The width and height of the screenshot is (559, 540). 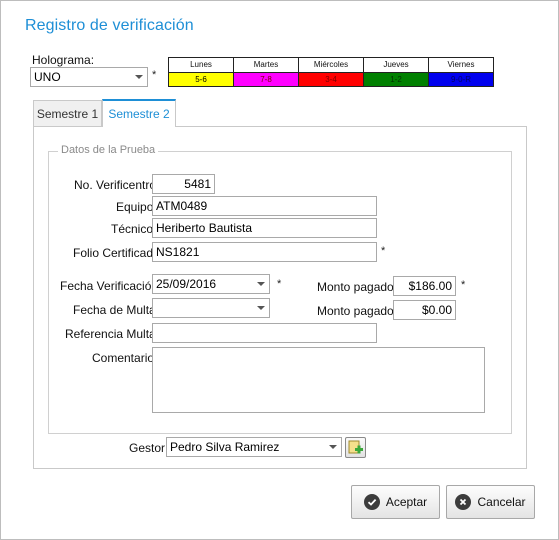 What do you see at coordinates (463, 502) in the screenshot?
I see `close-icon` at bounding box center [463, 502].